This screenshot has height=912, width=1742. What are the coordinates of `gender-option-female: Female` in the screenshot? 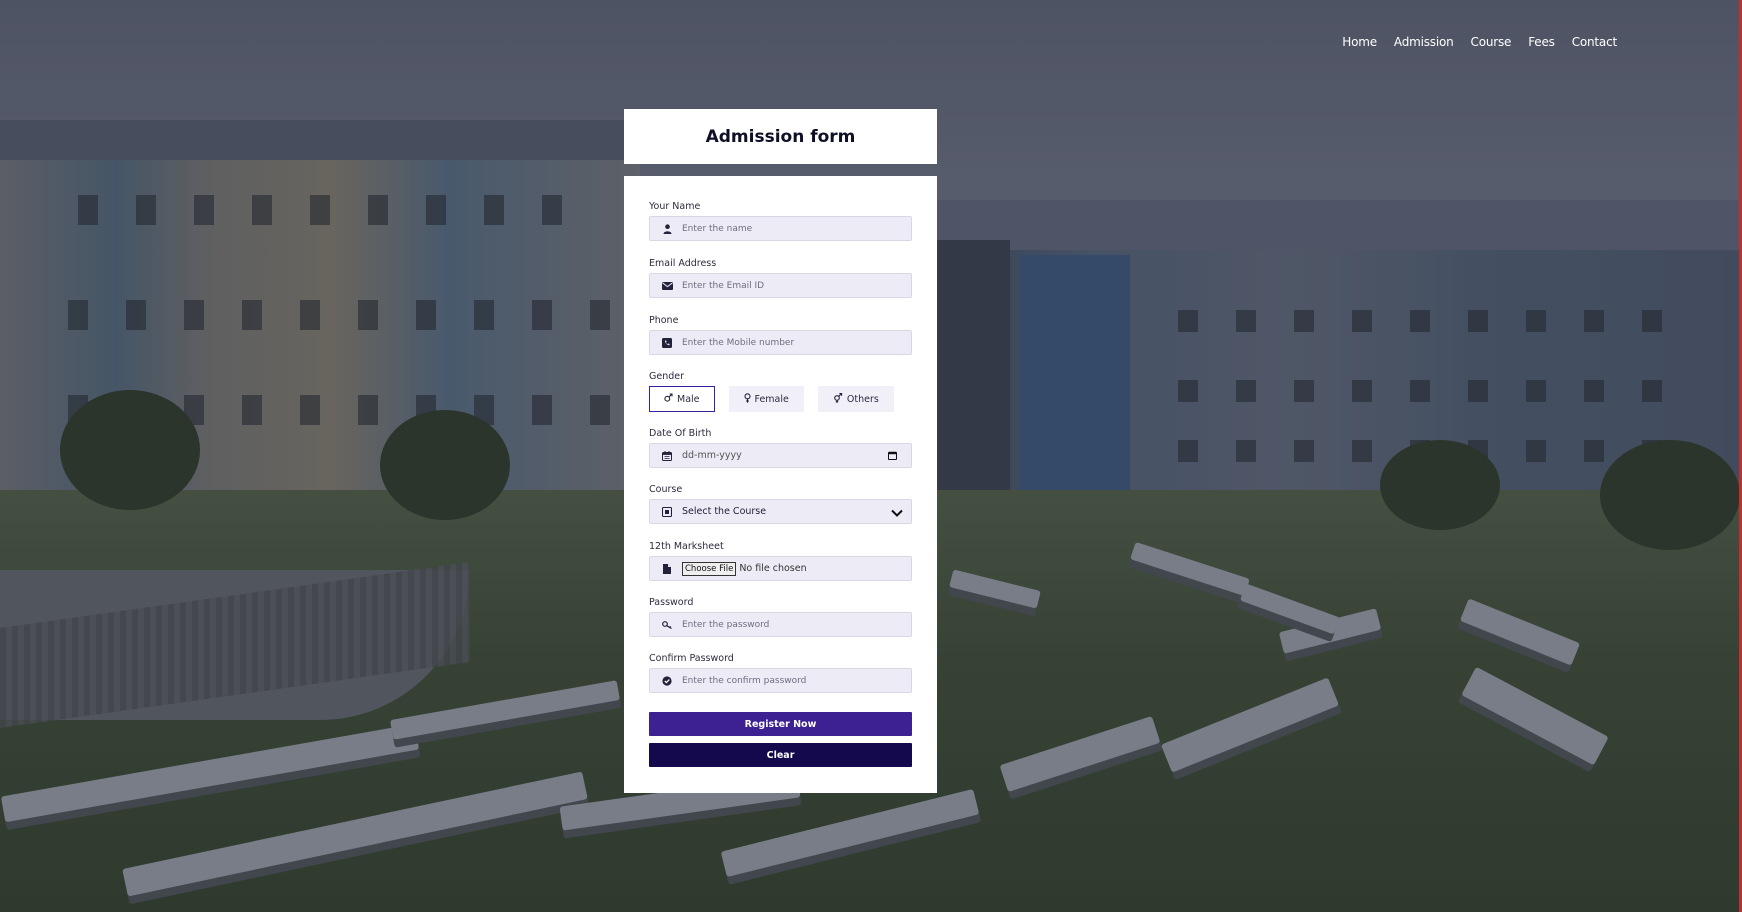 It's located at (766, 399).